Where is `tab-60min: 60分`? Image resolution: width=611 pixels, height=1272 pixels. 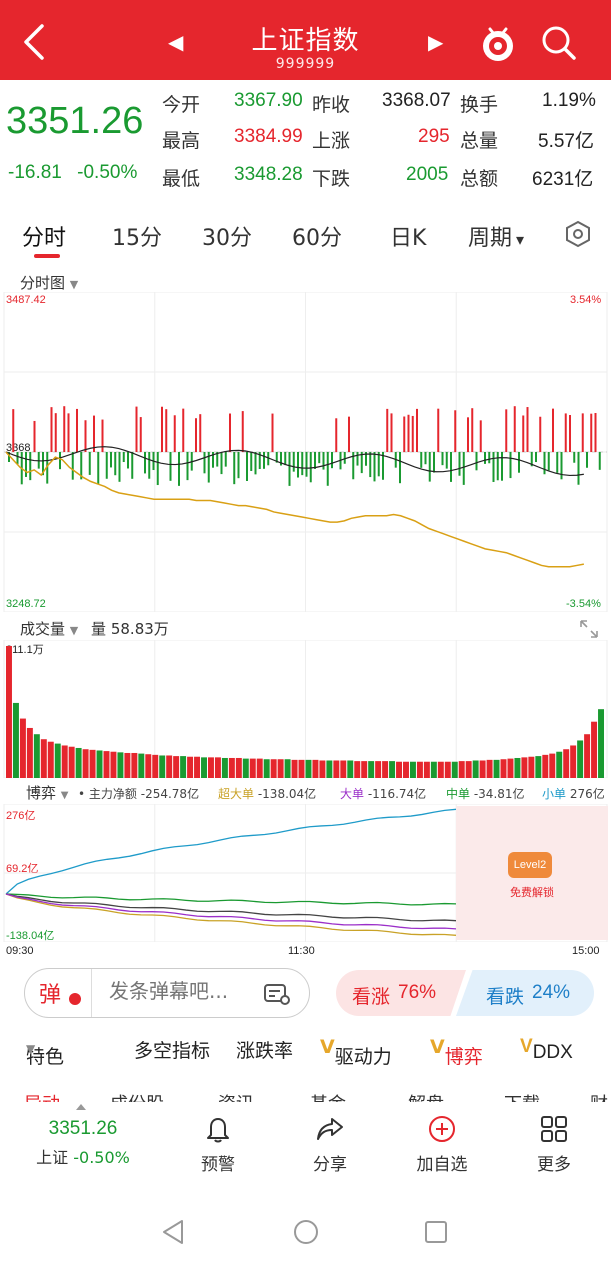
tab-60min: 60分 is located at coordinates (317, 236).